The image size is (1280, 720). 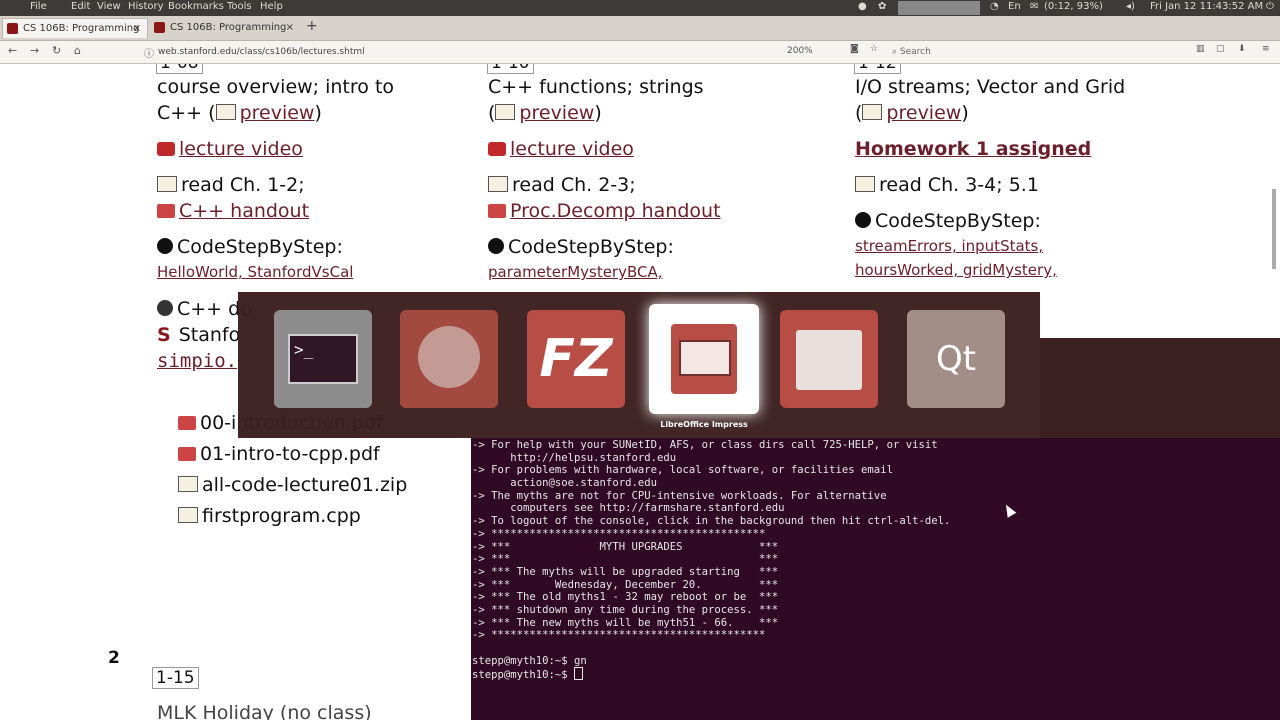 What do you see at coordinates (1266, 49) in the screenshot?
I see `hamburger-menu-icon: ≡` at bounding box center [1266, 49].